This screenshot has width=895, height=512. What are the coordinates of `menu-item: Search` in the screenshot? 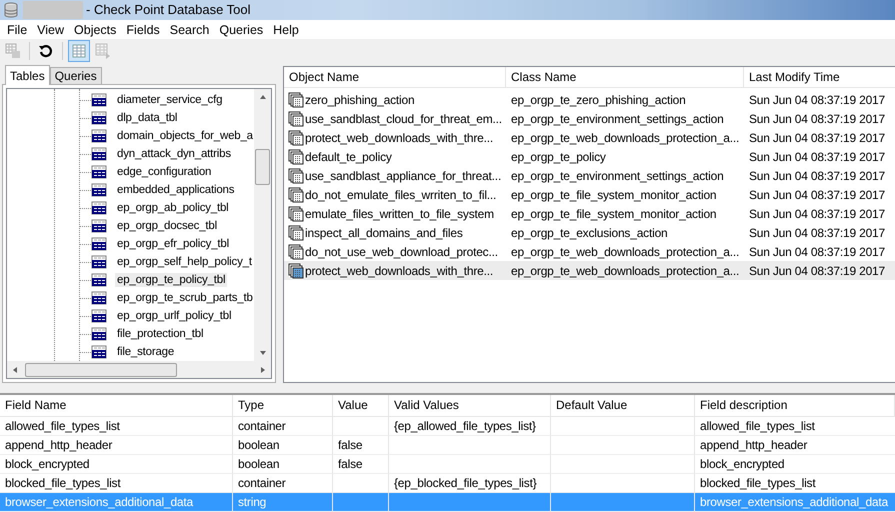 It's located at (189, 29).